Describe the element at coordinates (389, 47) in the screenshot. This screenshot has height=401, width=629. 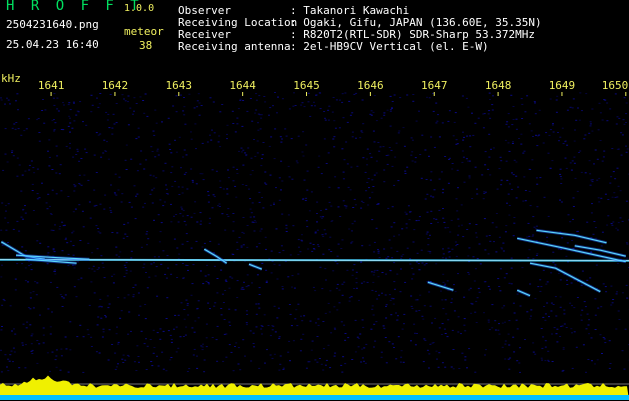
I see `antenna-value: : 2el-HB9CV Vertical (el. E-W)` at that location.